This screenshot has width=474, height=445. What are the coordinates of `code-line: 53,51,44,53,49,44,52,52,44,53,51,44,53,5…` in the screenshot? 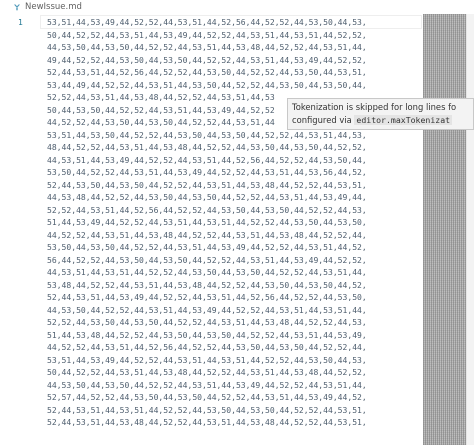 It's located at (207, 360).